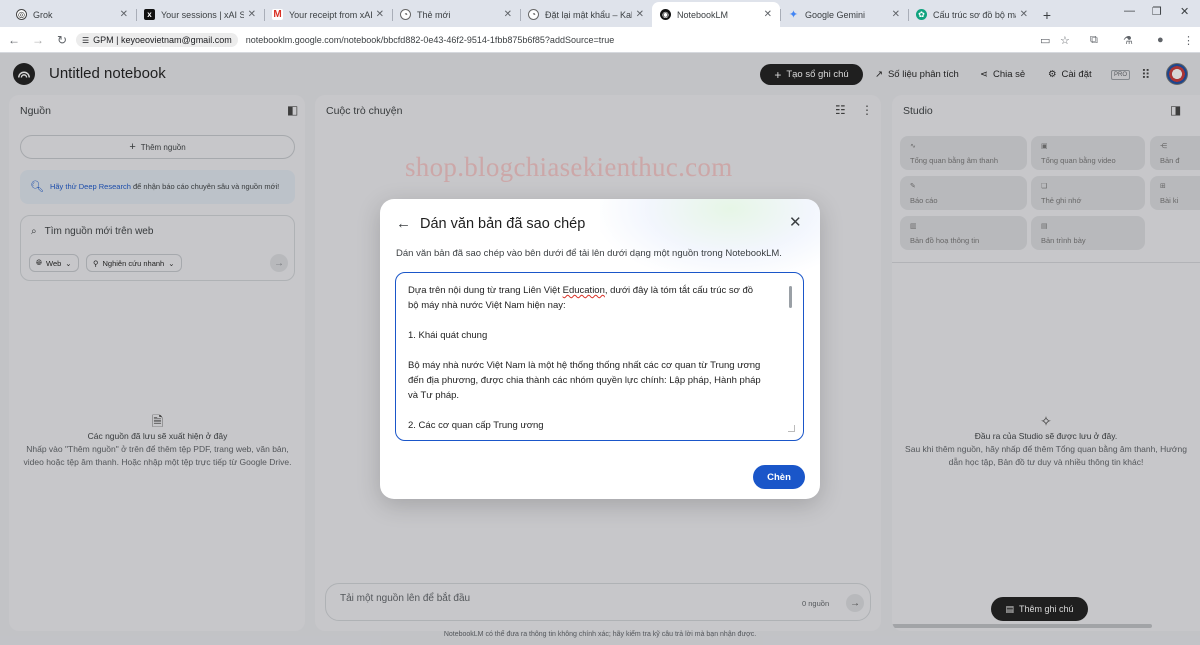  Describe the element at coordinates (835, 14) in the screenshot. I see `tab-title: Google Gemini` at that location.